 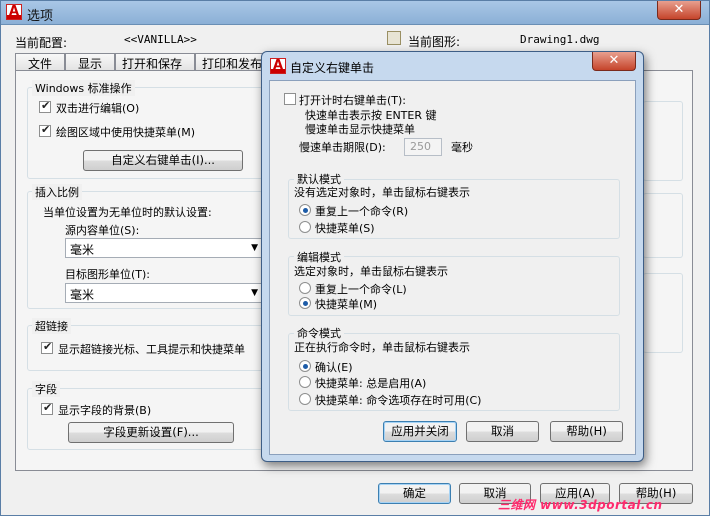 What do you see at coordinates (305, 382) in the screenshot?
I see `command-shortcut-always-radio` at bounding box center [305, 382].